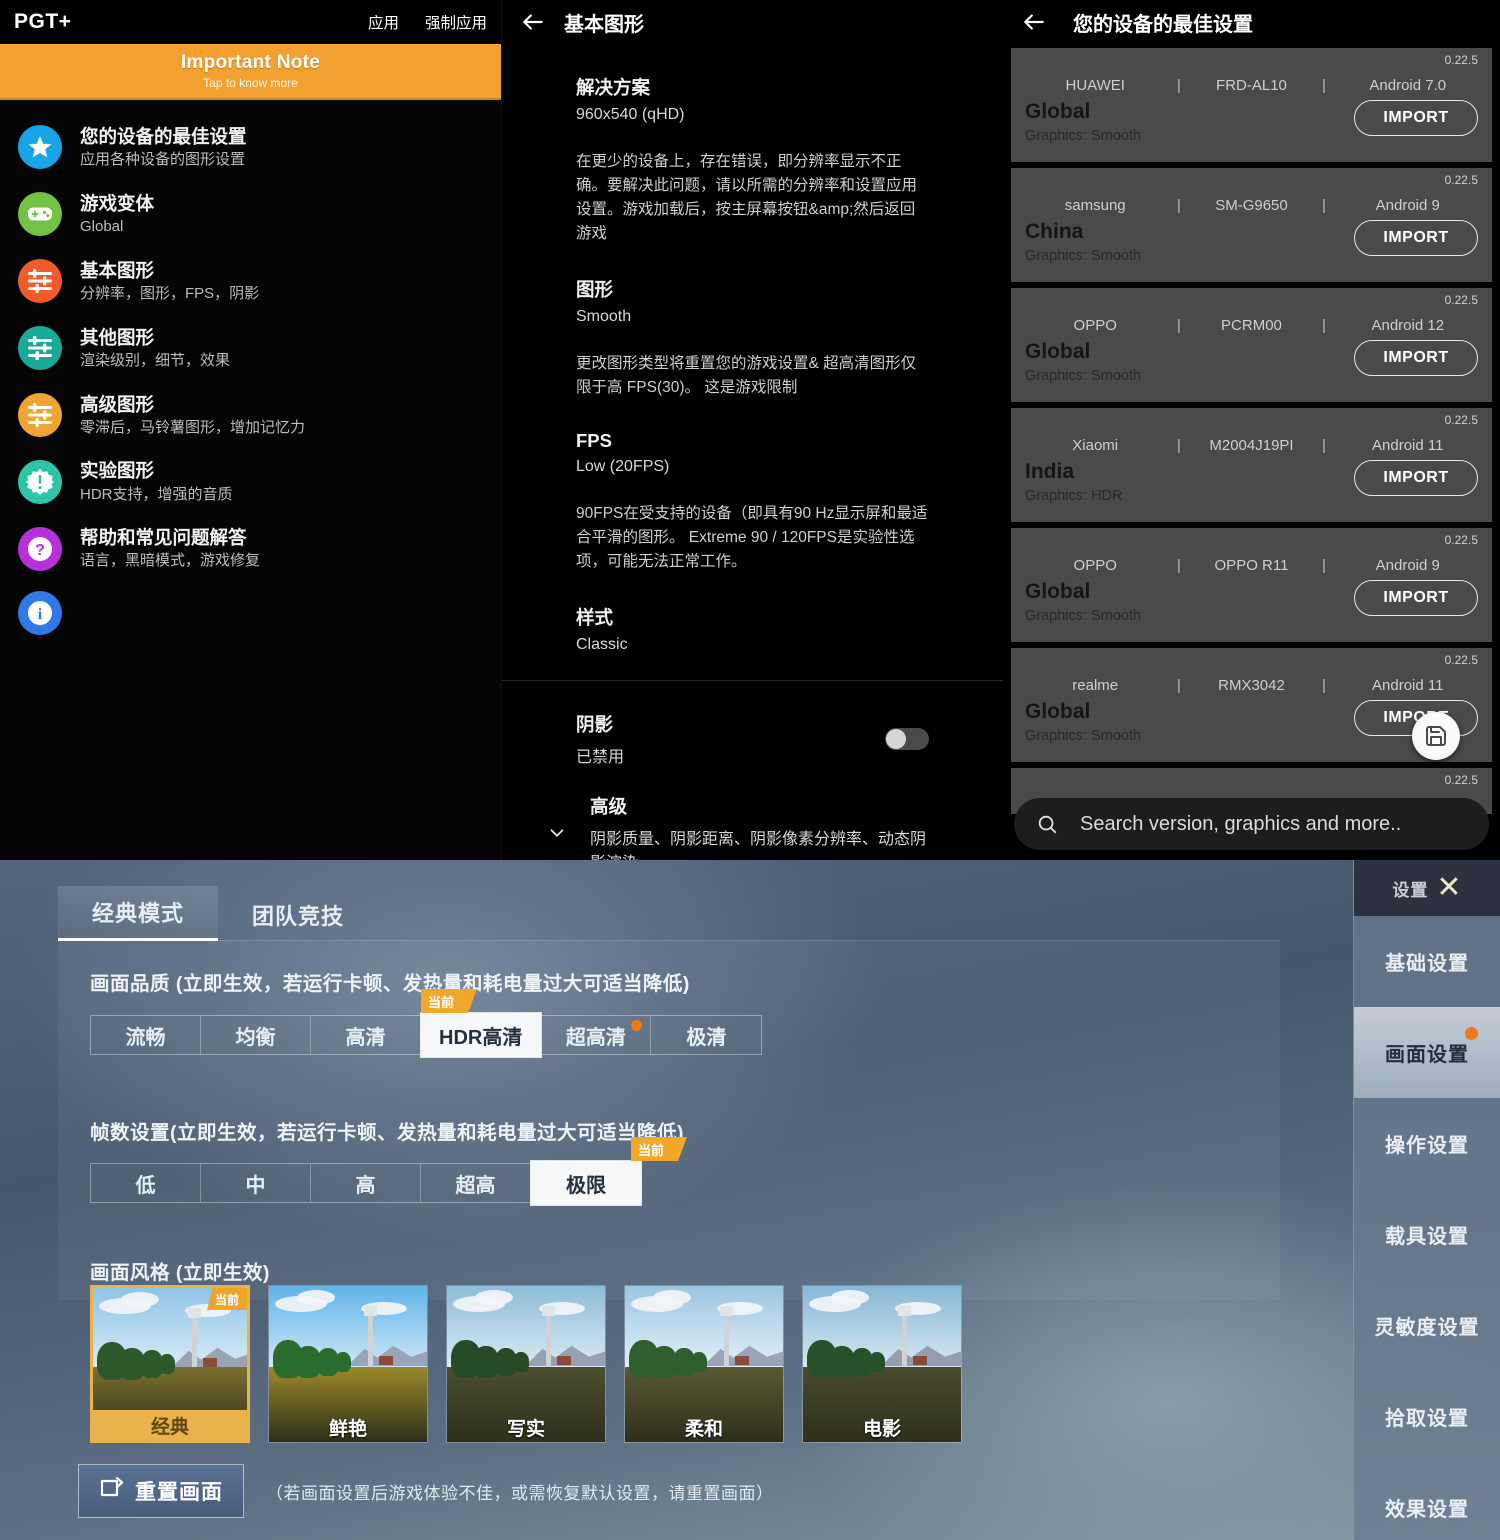  Describe the element at coordinates (1408, 325) in the screenshot. I see `device-os: Android 12` at that location.